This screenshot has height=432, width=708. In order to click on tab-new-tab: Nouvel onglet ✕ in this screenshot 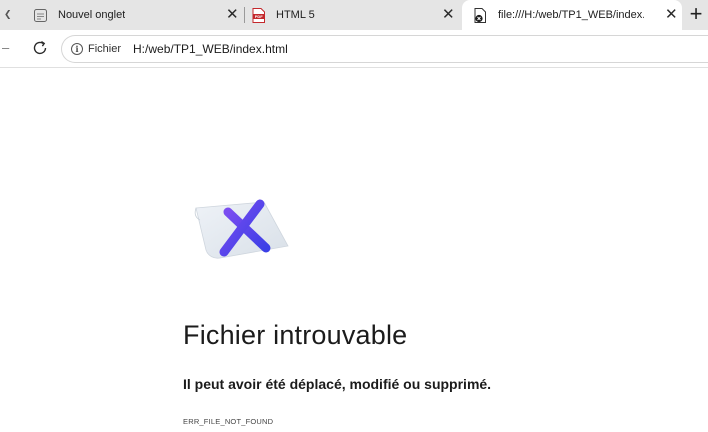, I will do `click(143, 15)`.